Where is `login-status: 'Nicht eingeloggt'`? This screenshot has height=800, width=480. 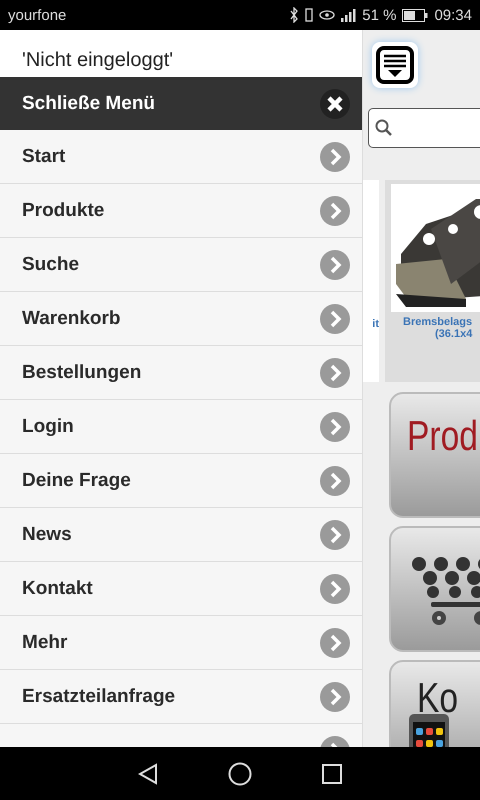 login-status: 'Nicht eingeloggt' is located at coordinates (98, 60).